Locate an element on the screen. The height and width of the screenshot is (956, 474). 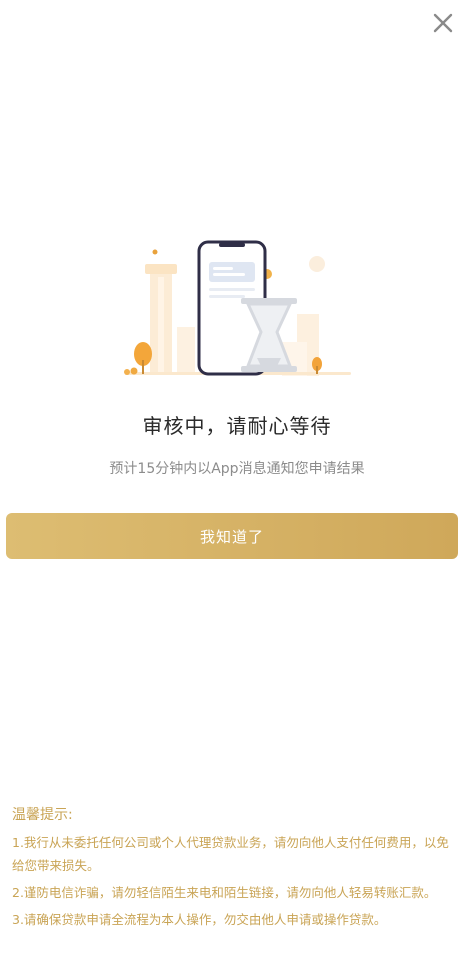
status-subtitle: 预计15分钟内以App消息通知您申请结果 is located at coordinates (237, 469).